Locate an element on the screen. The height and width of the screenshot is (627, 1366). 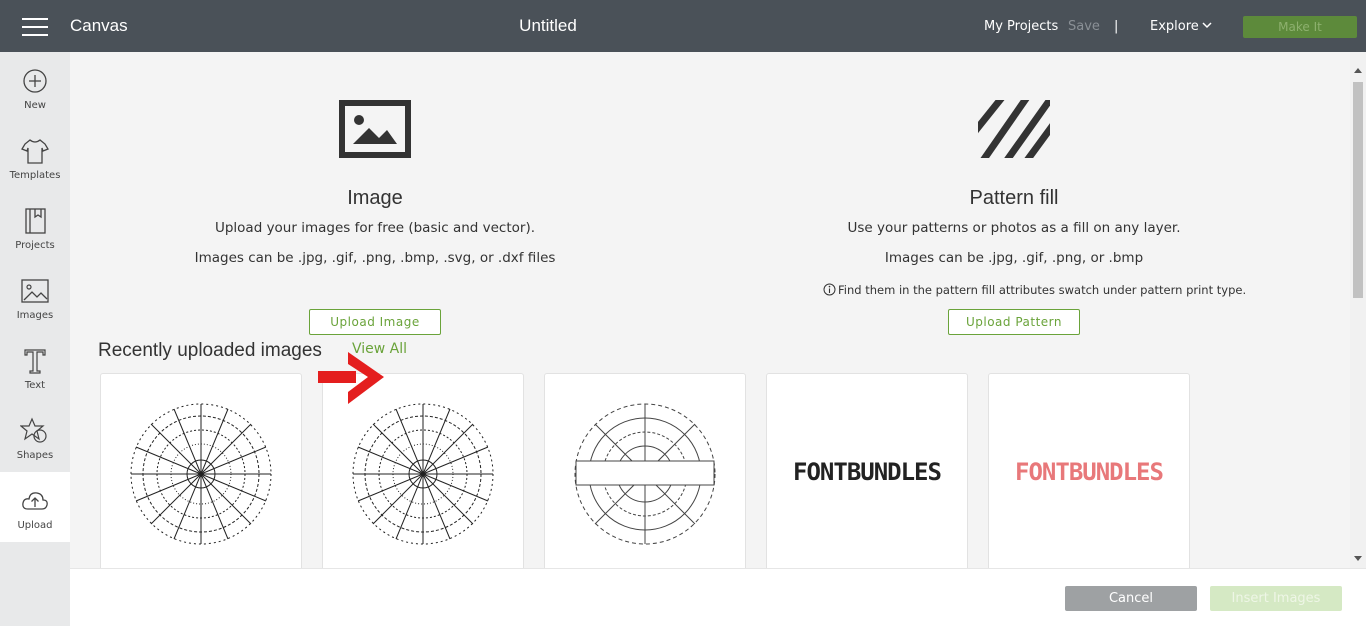
sidebar-item-templates: Templates is located at coordinates (35, 157).